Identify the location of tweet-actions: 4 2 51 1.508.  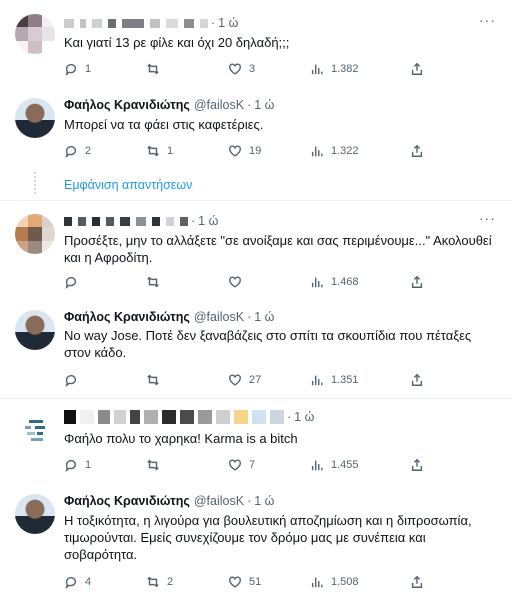
(244, 582).